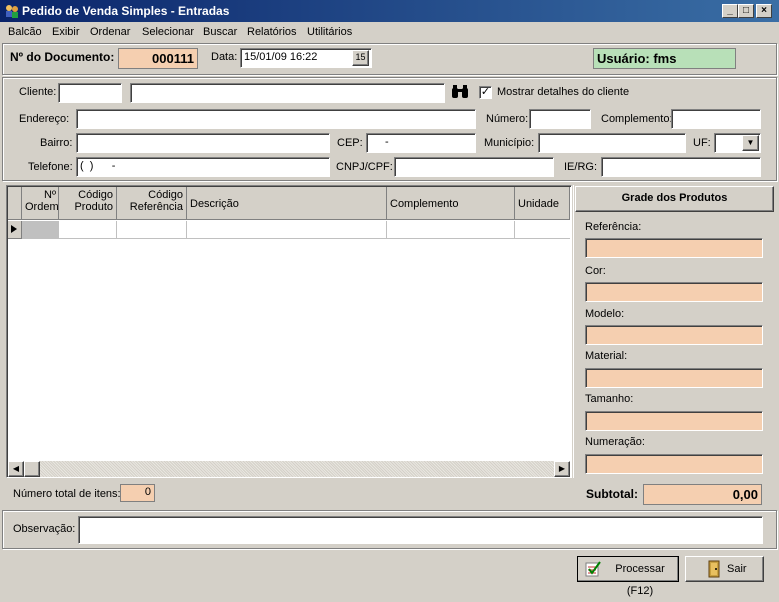  I want to click on row-indicator, so click(15, 230).